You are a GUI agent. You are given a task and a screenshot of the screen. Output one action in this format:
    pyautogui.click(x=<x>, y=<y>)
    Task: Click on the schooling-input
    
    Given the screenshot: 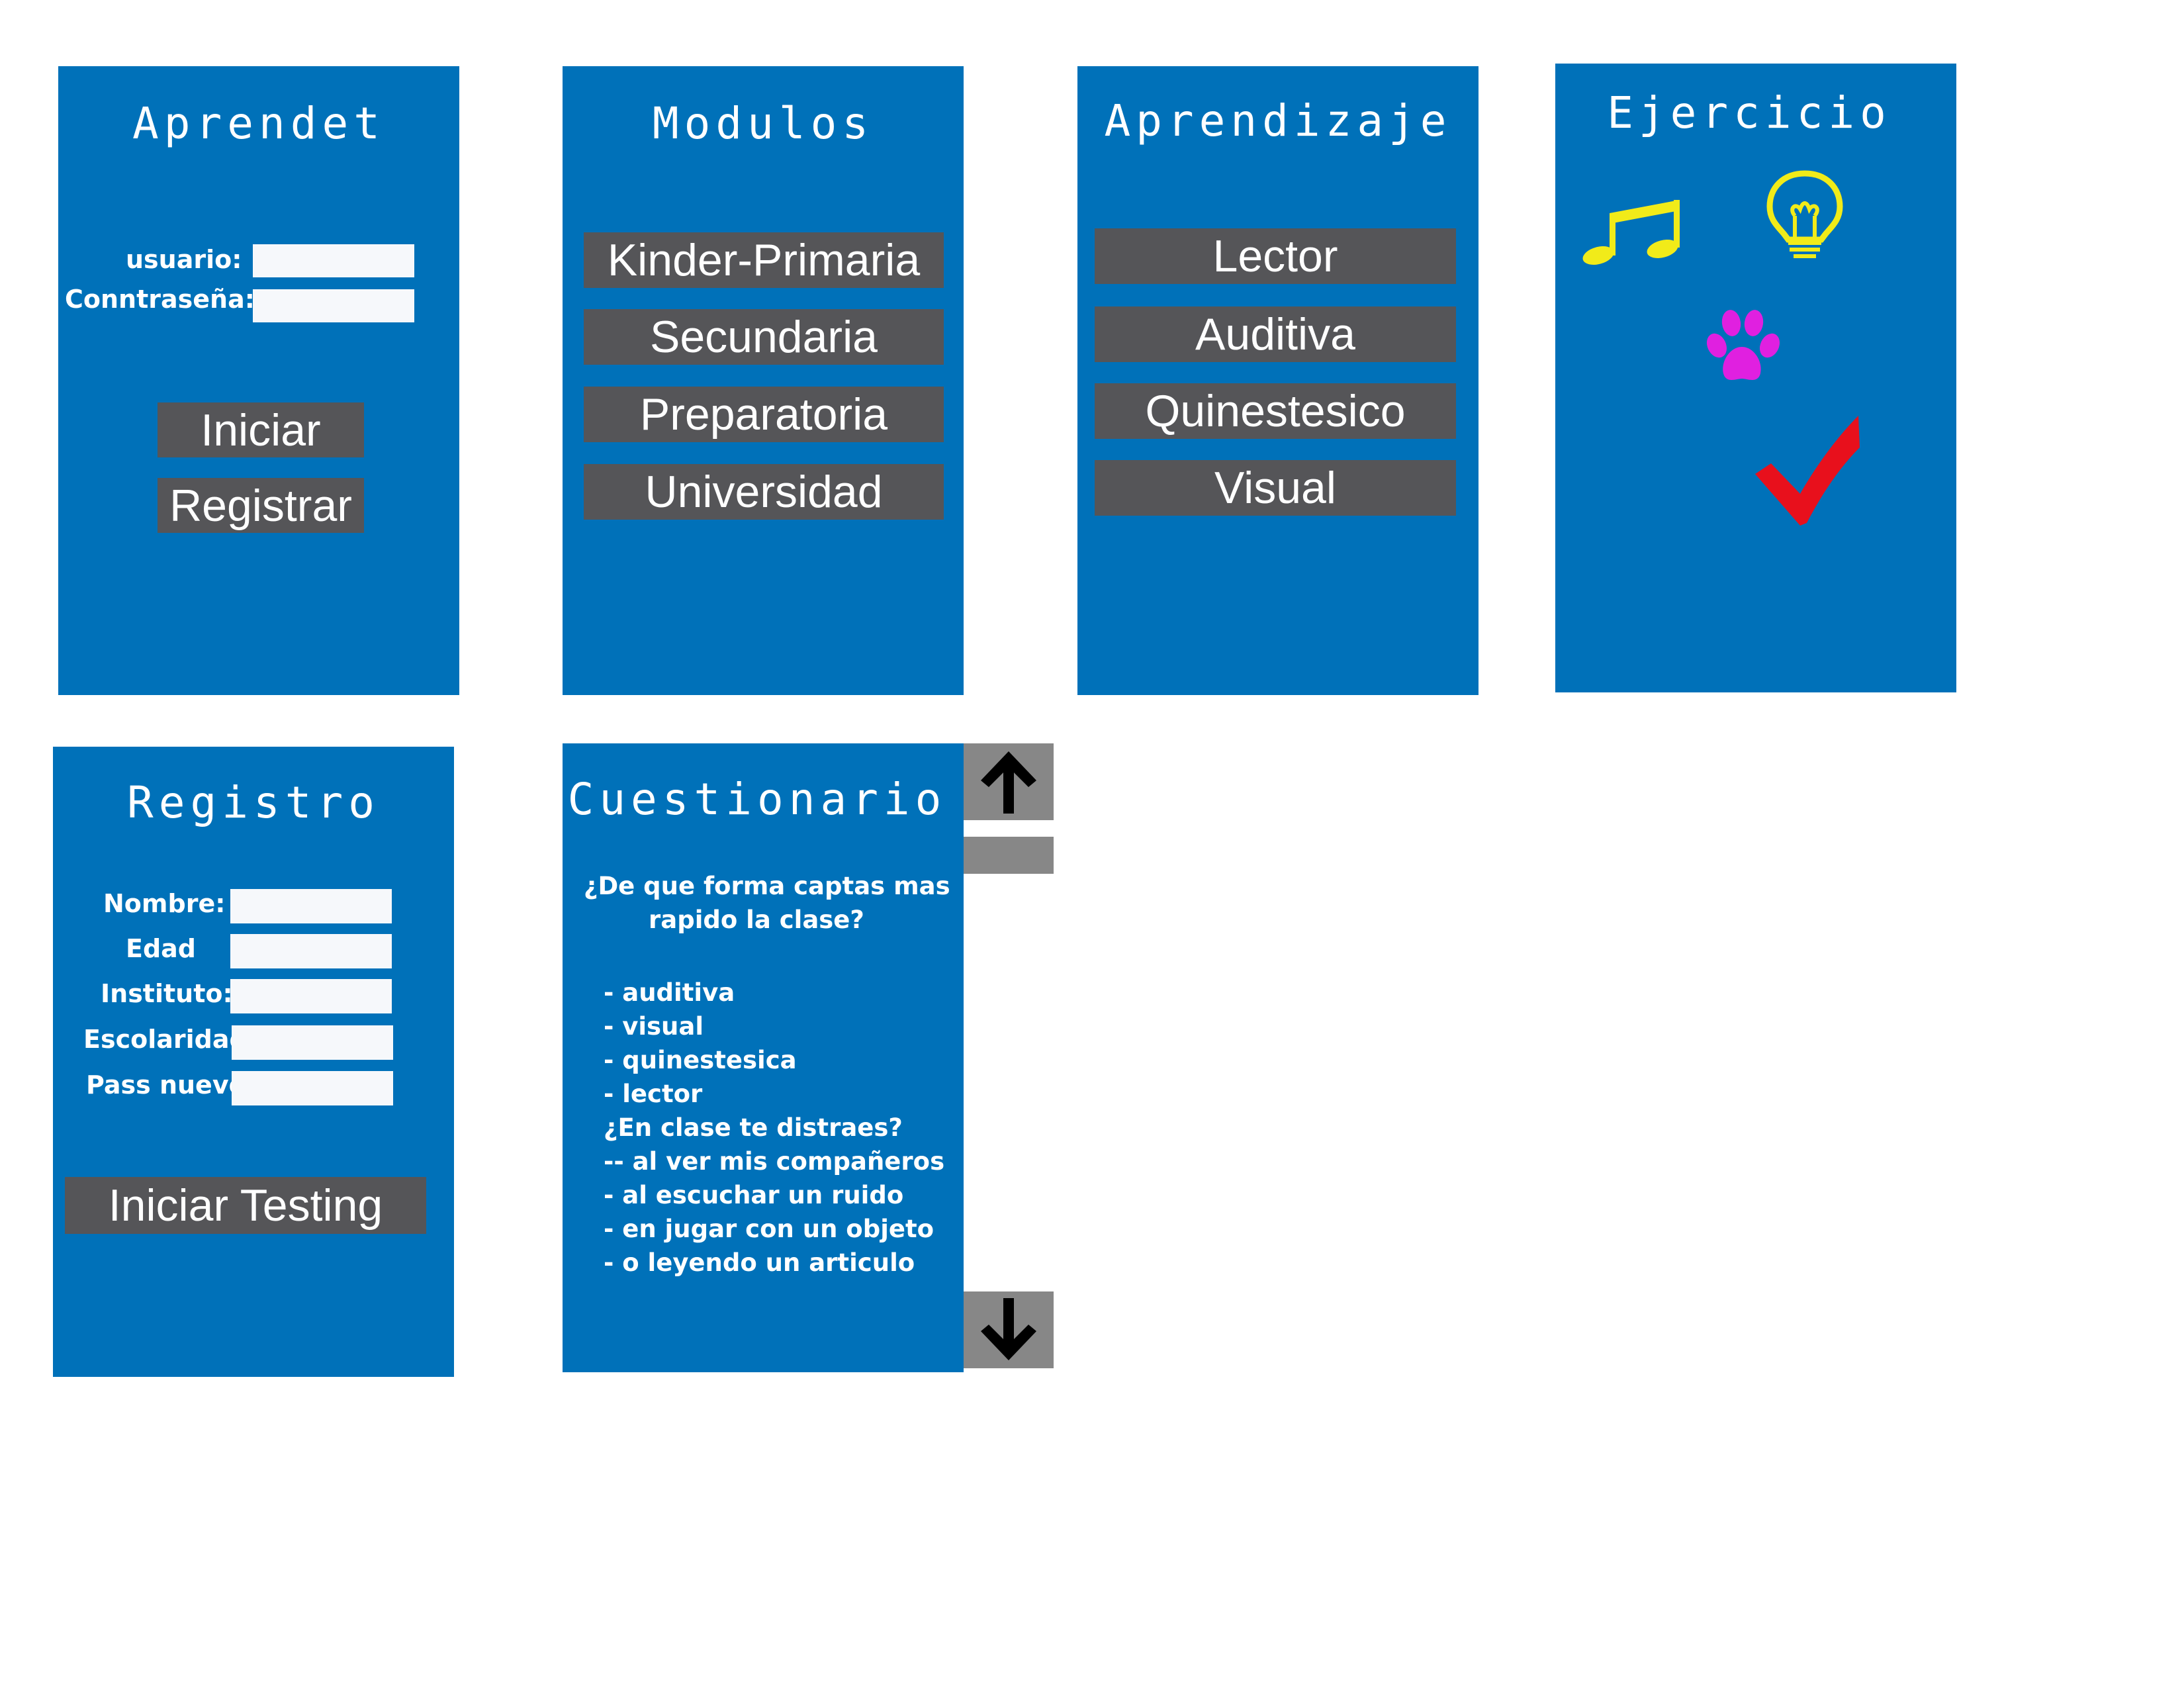 What is the action you would take?
    pyautogui.click(x=312, y=1042)
    